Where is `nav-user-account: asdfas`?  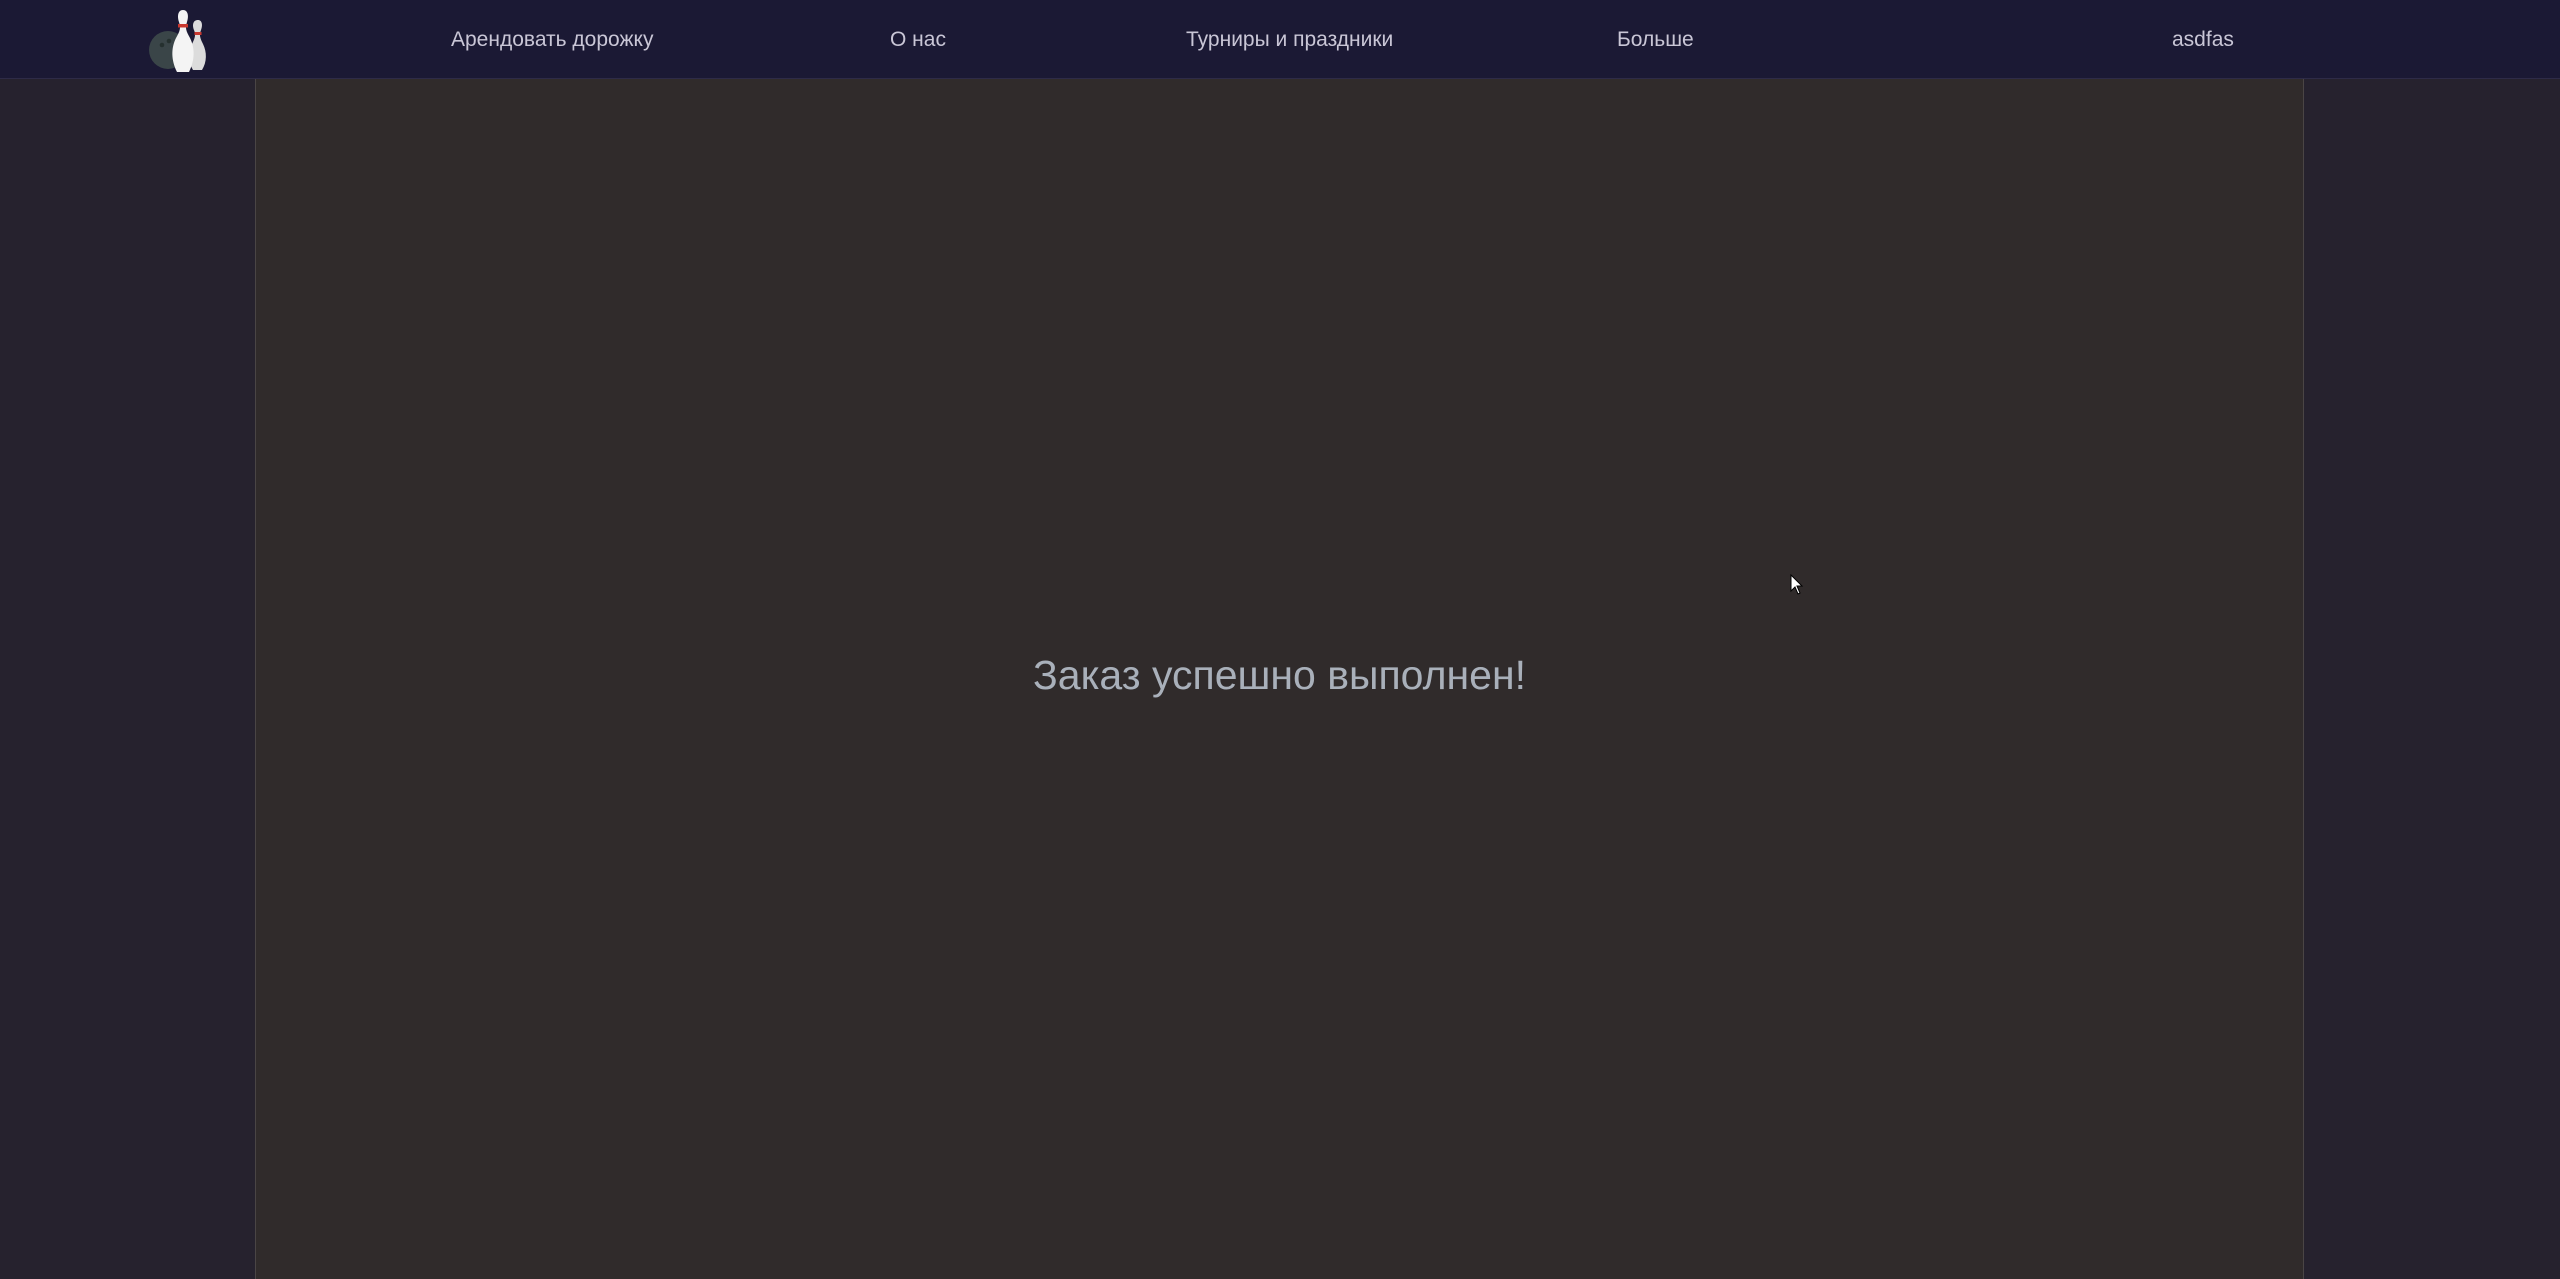
nav-user-account: asdfas is located at coordinates (2203, 39).